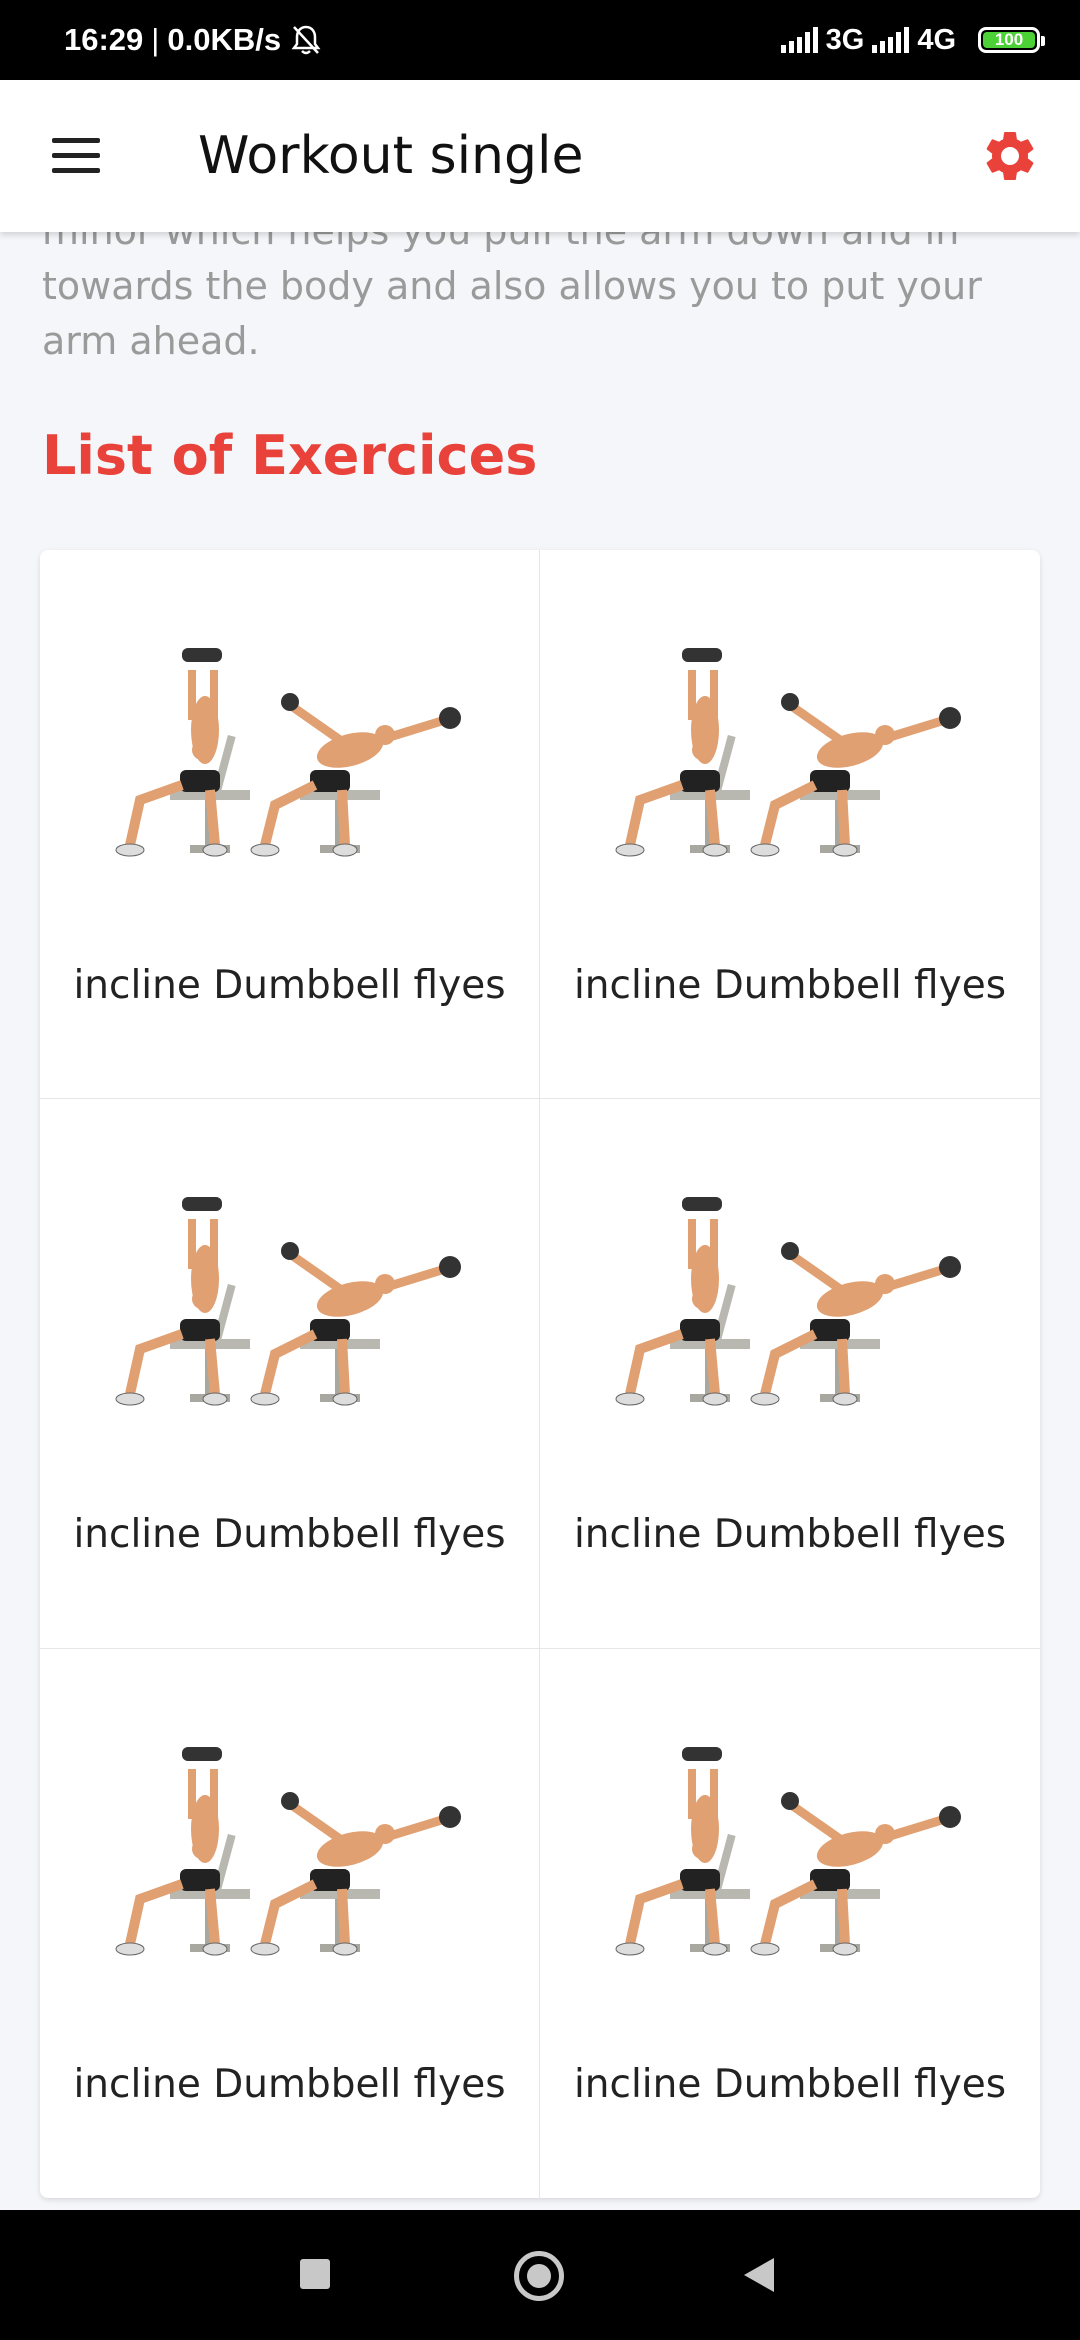 The image size is (1080, 2340). I want to click on app-bar: Workout single, so click(540, 156).